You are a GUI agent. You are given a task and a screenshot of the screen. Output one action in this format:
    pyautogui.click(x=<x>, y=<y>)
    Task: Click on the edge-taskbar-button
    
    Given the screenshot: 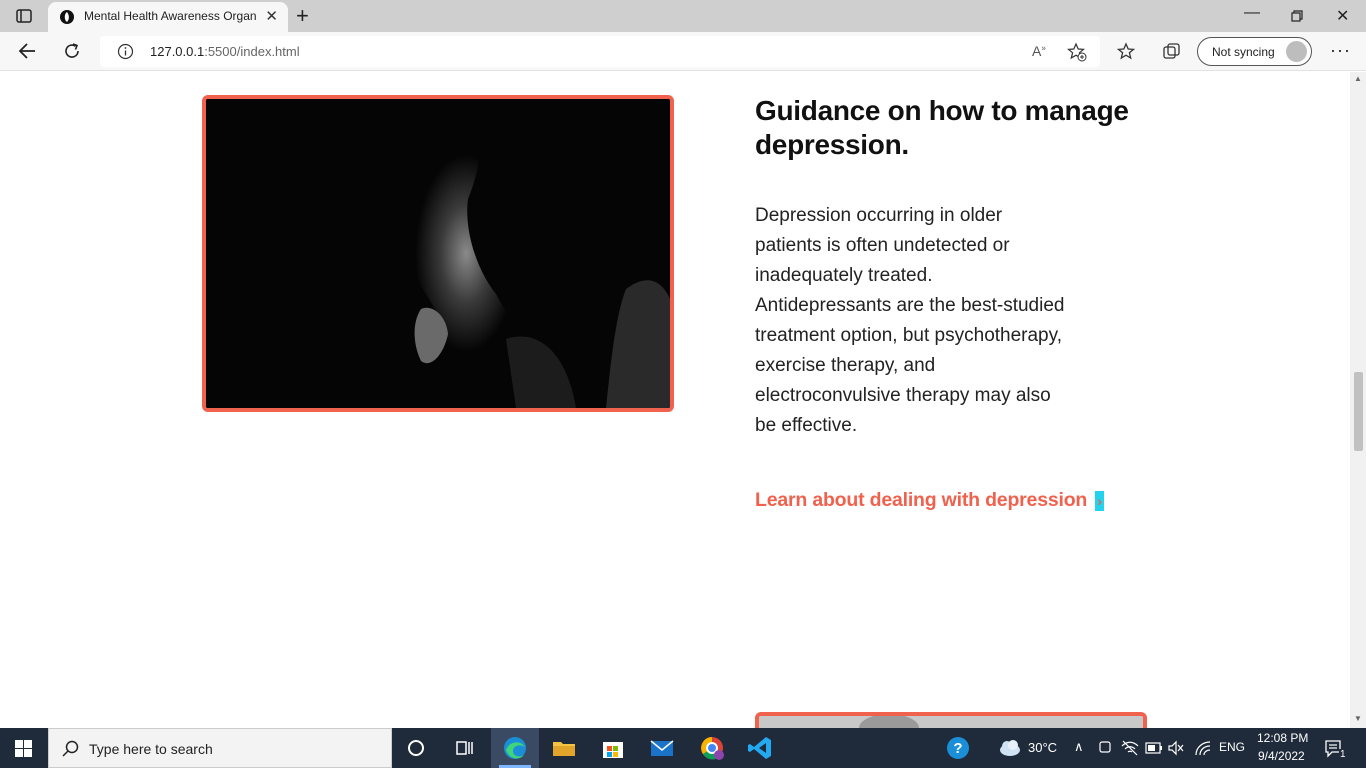 What is the action you would take?
    pyautogui.click(x=515, y=748)
    